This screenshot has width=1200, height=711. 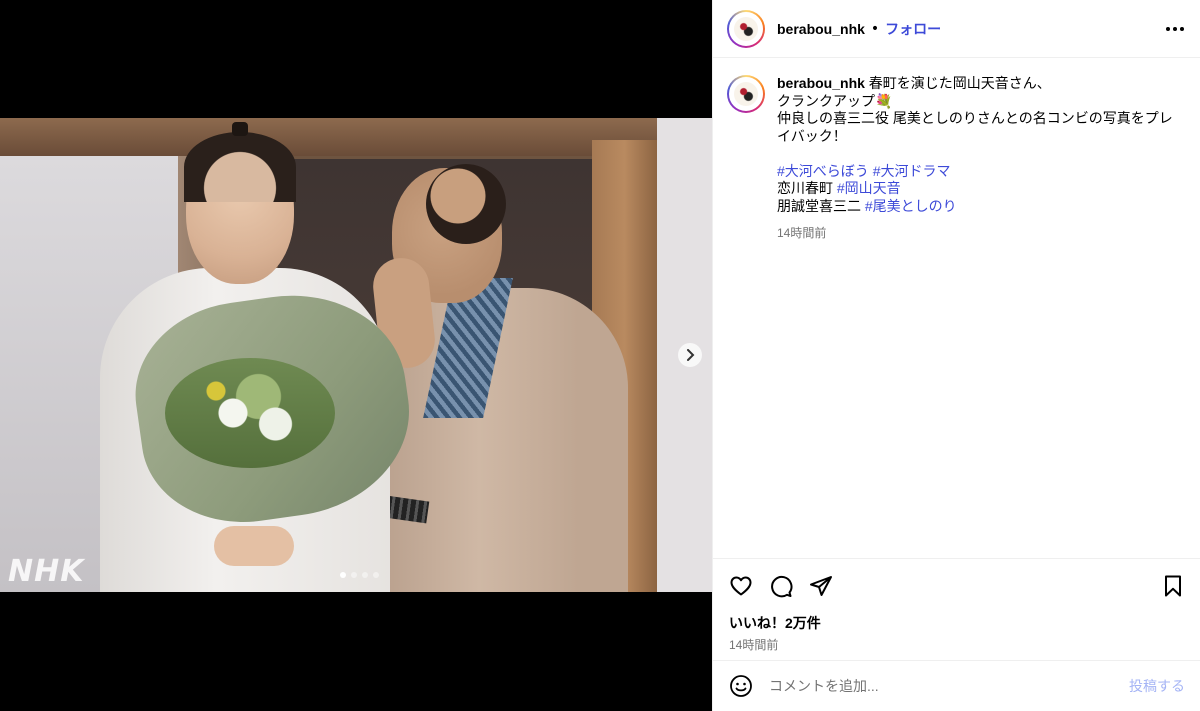 I want to click on caption-avatar, so click(x=746, y=94).